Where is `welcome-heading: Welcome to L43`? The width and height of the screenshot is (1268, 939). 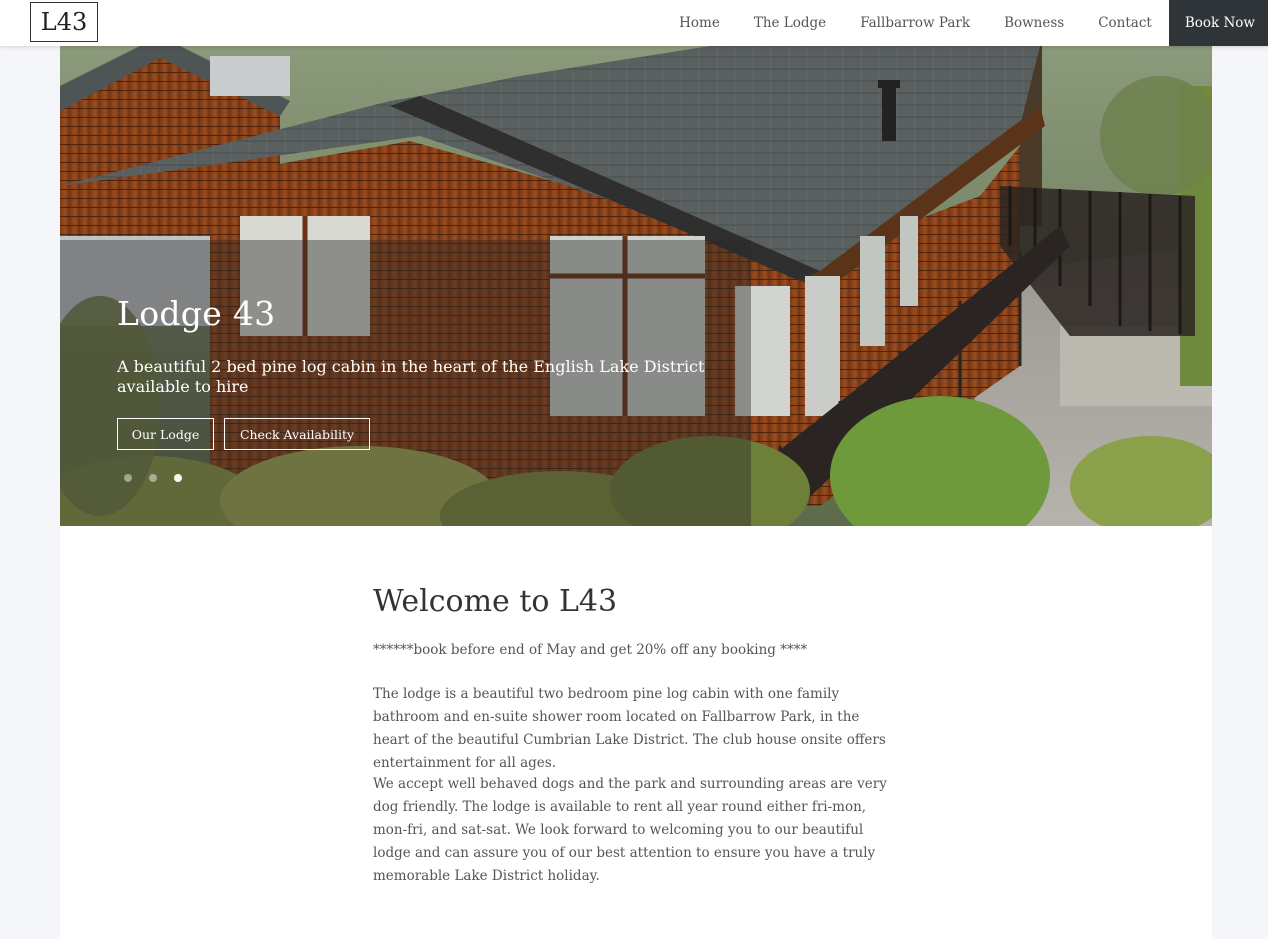
welcome-heading: Welcome to L43 is located at coordinates (495, 601).